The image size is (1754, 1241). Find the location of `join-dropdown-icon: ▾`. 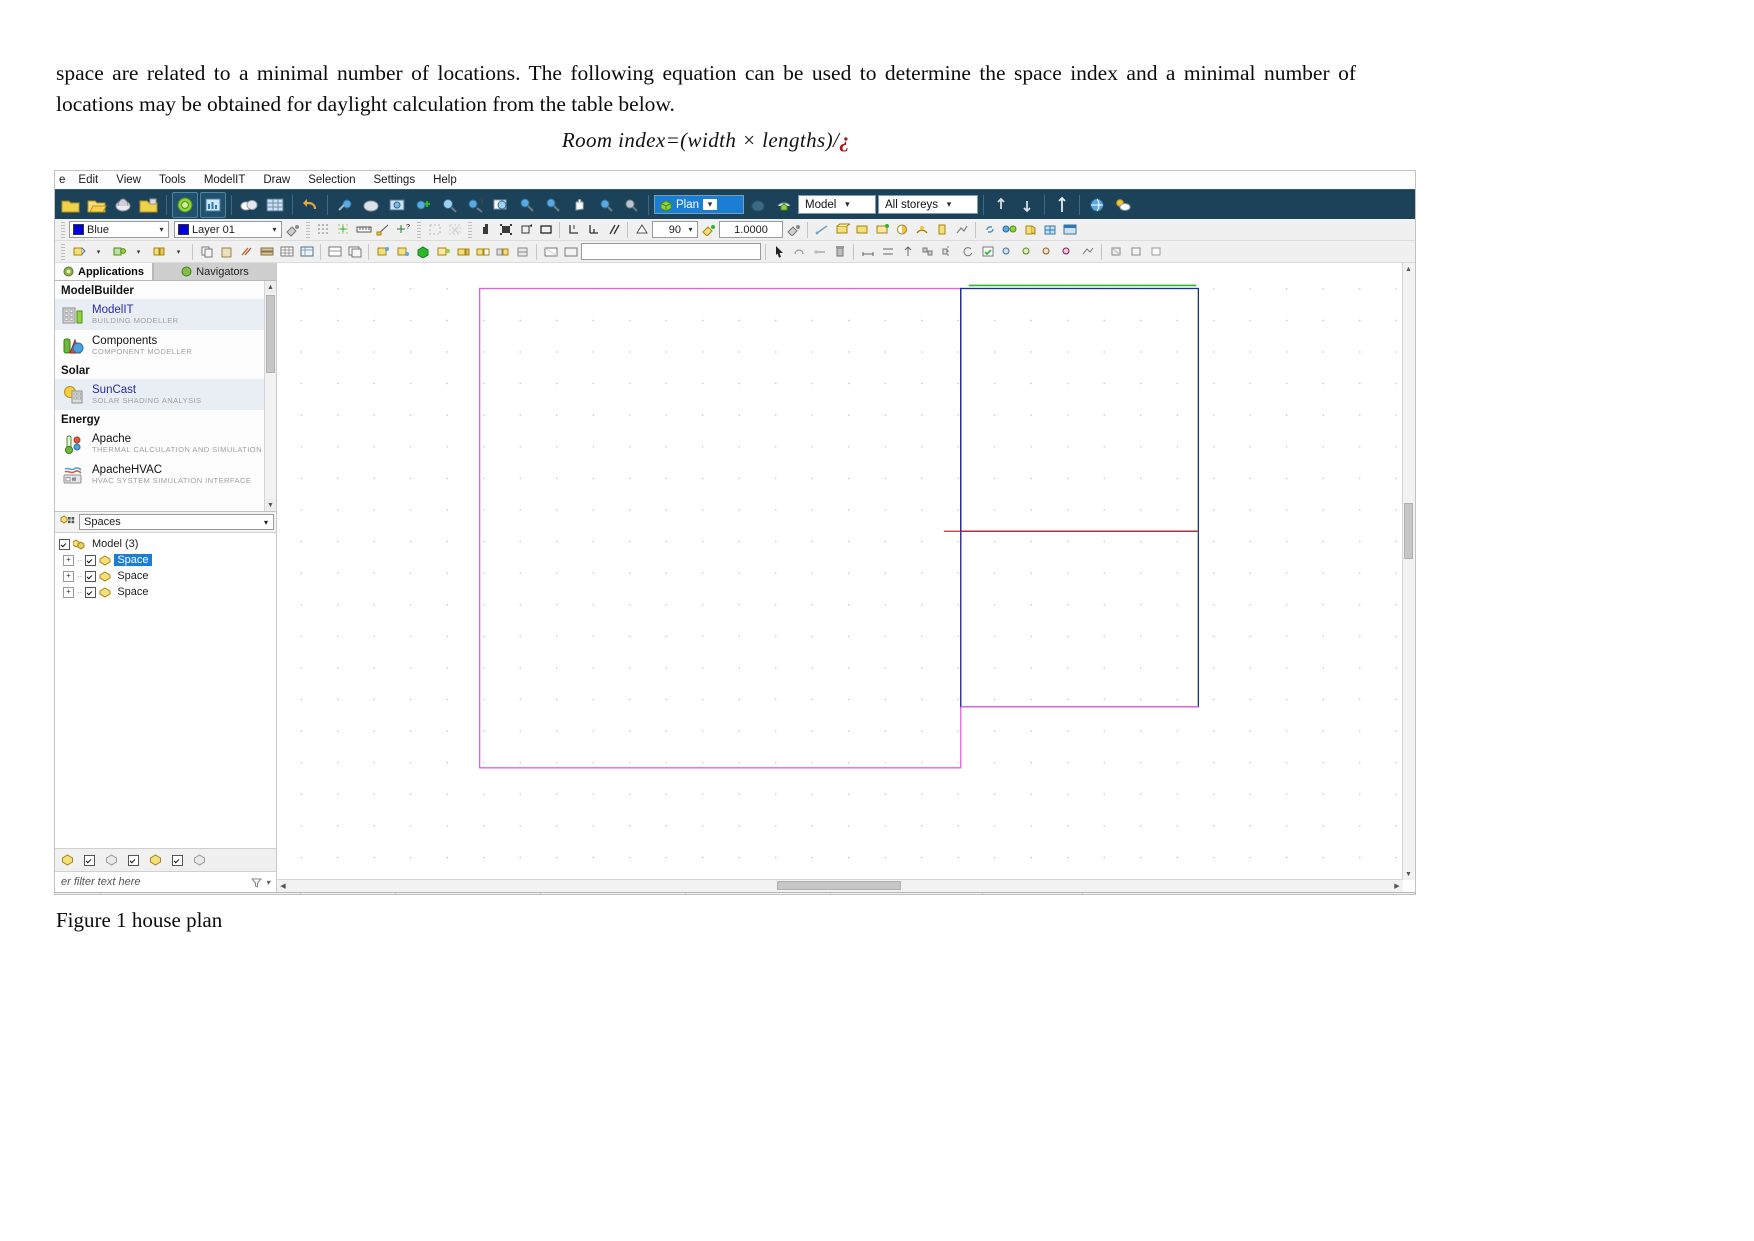

join-dropdown-icon: ▾ is located at coordinates (138, 251).